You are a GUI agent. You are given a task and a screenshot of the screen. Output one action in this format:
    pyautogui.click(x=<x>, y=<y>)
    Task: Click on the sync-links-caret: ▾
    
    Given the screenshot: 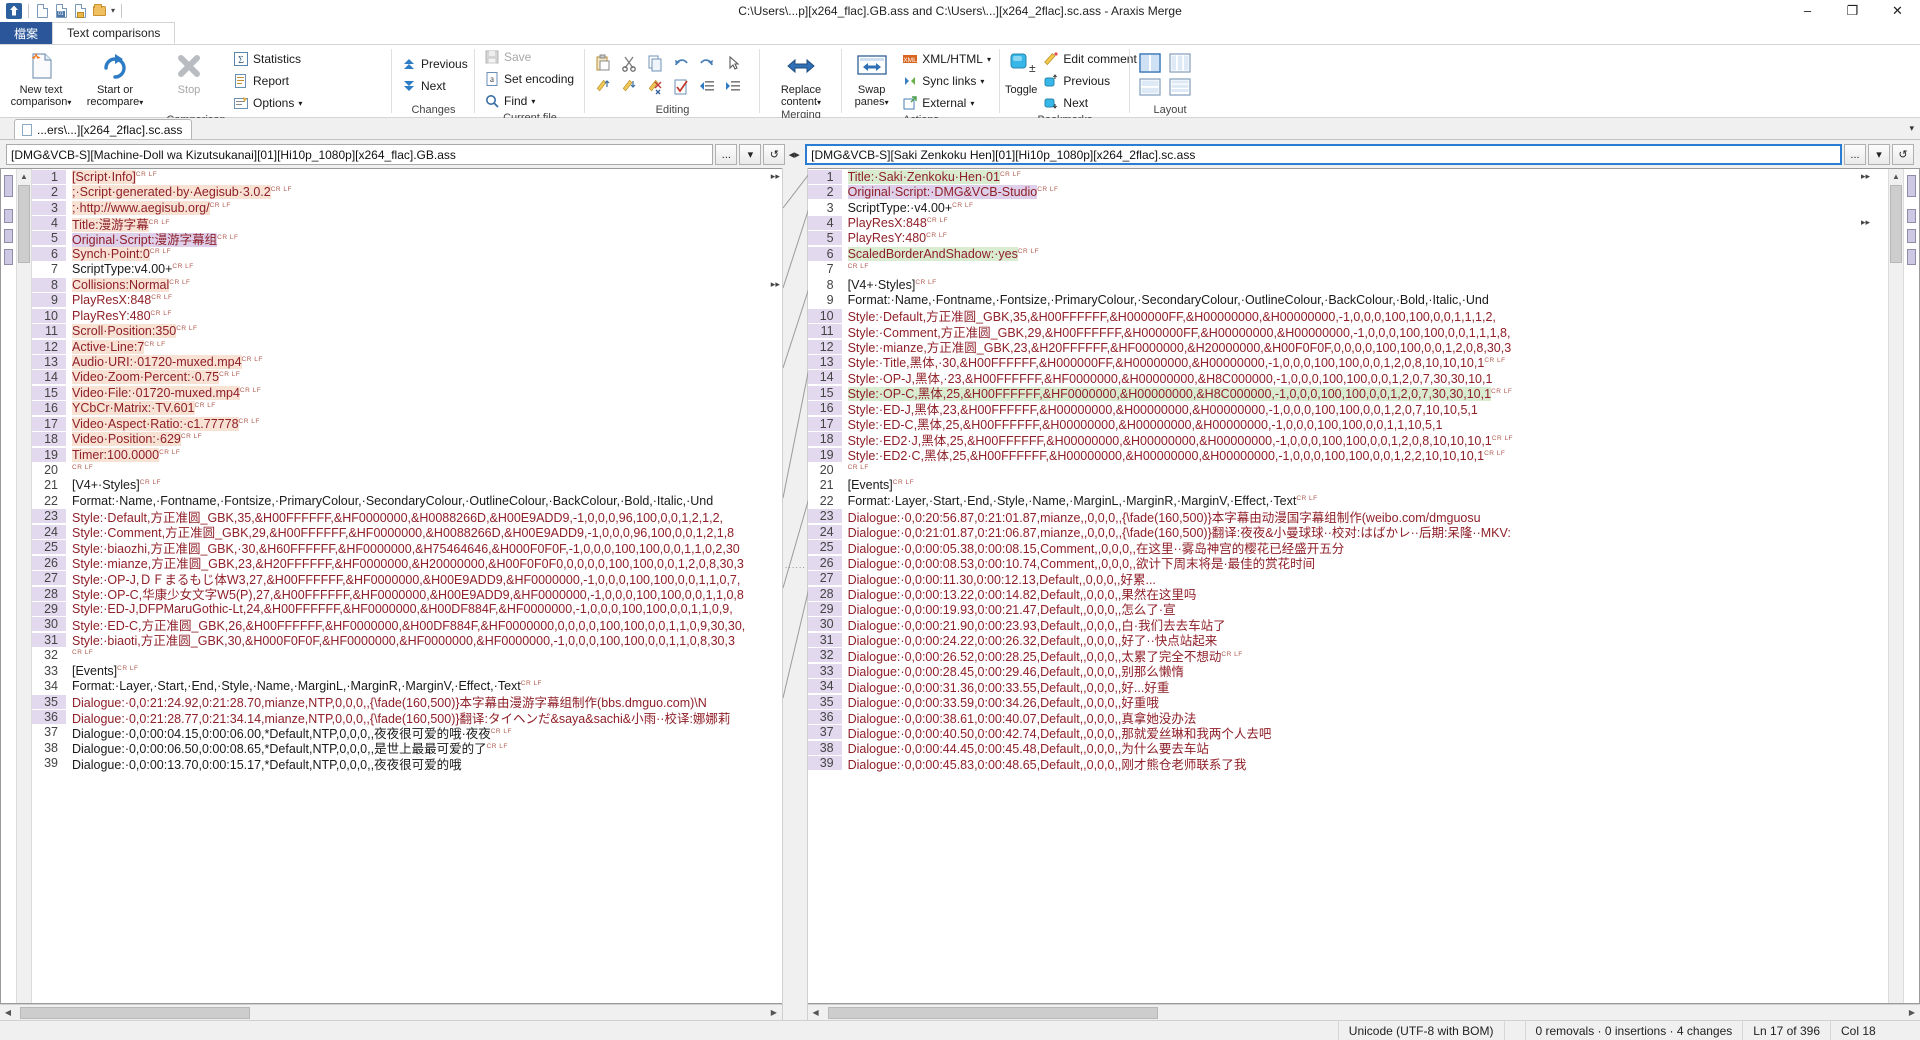 What is the action you would take?
    pyautogui.click(x=982, y=81)
    